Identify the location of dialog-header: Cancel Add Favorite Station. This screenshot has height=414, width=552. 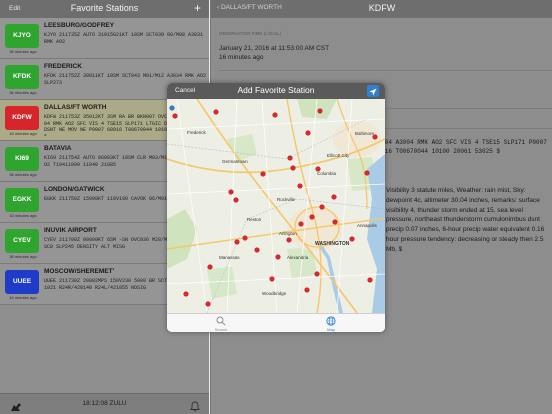
(276, 91).